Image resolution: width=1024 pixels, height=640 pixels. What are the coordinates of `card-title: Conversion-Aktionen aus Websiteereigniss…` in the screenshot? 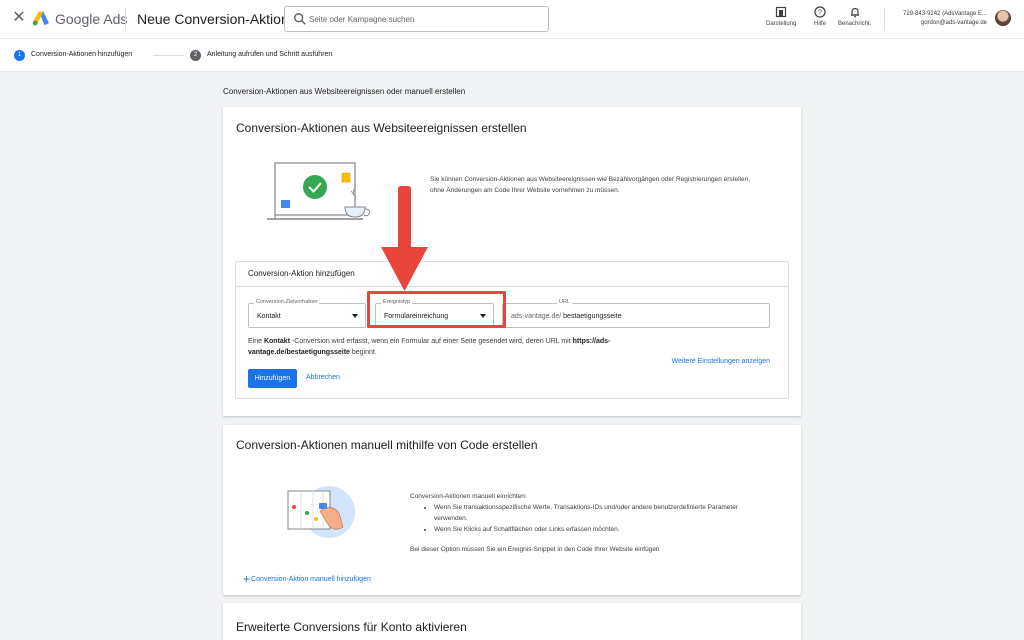 It's located at (381, 128).